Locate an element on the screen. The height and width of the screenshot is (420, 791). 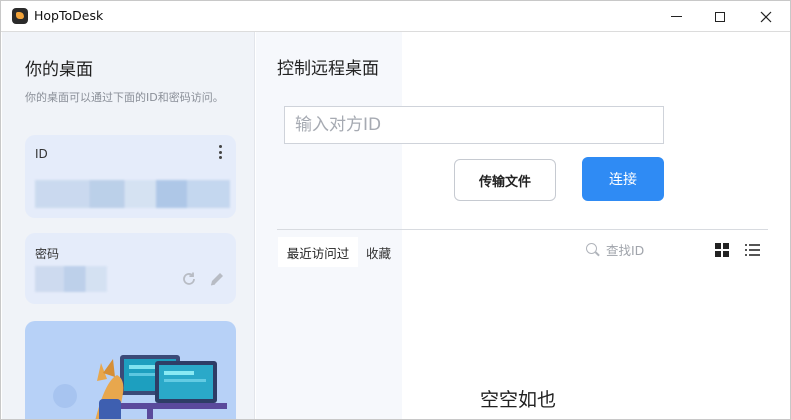
password-card: 密码 is located at coordinates (130, 268).